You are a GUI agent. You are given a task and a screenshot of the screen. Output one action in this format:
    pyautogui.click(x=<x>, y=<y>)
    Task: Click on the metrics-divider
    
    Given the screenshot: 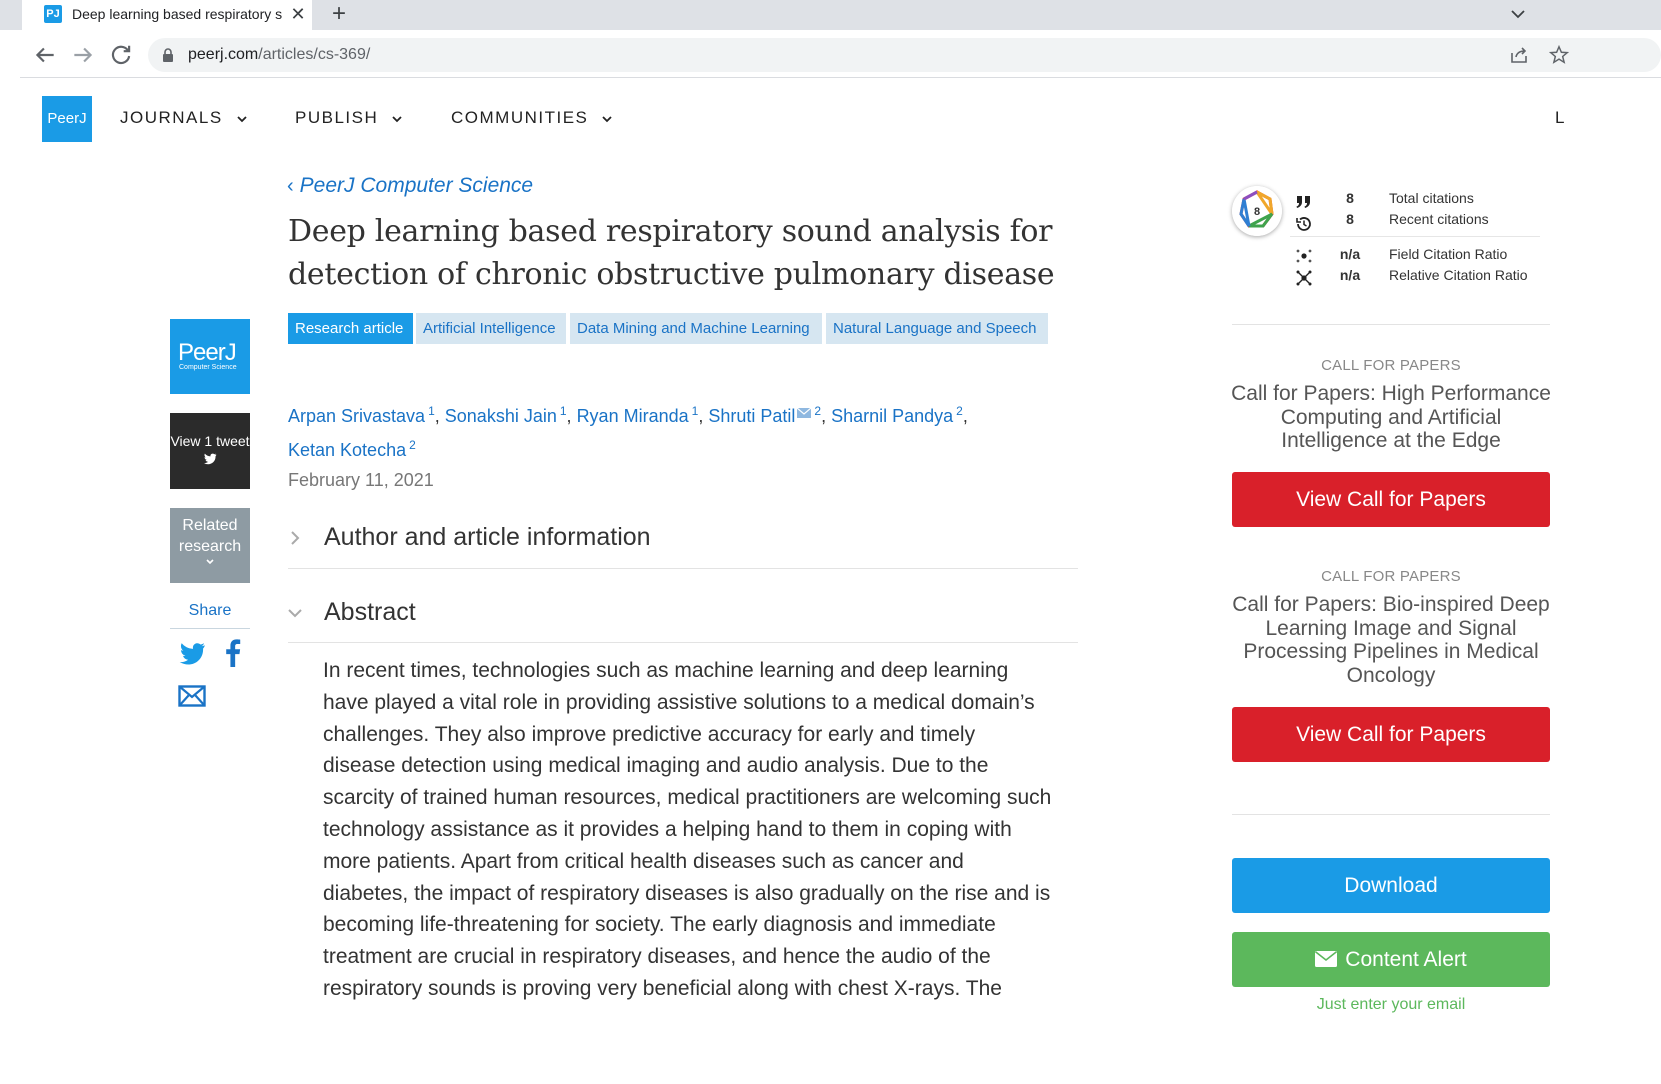 What is the action you would take?
    pyautogui.click(x=1415, y=236)
    